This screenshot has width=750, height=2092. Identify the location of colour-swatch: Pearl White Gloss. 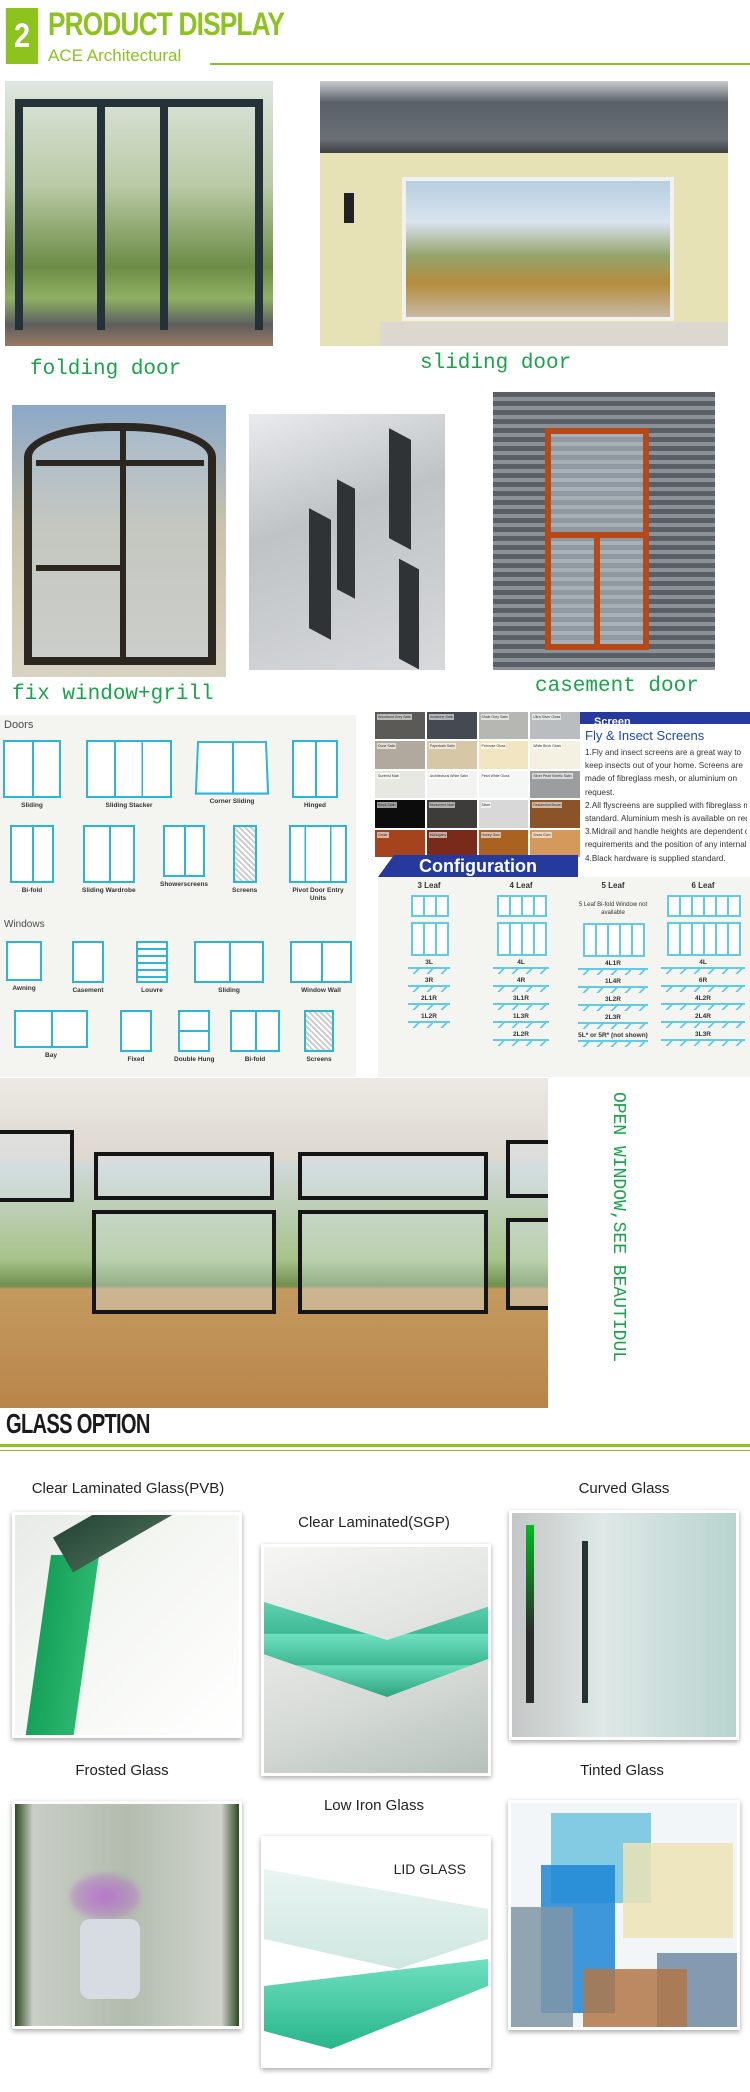
(503, 784).